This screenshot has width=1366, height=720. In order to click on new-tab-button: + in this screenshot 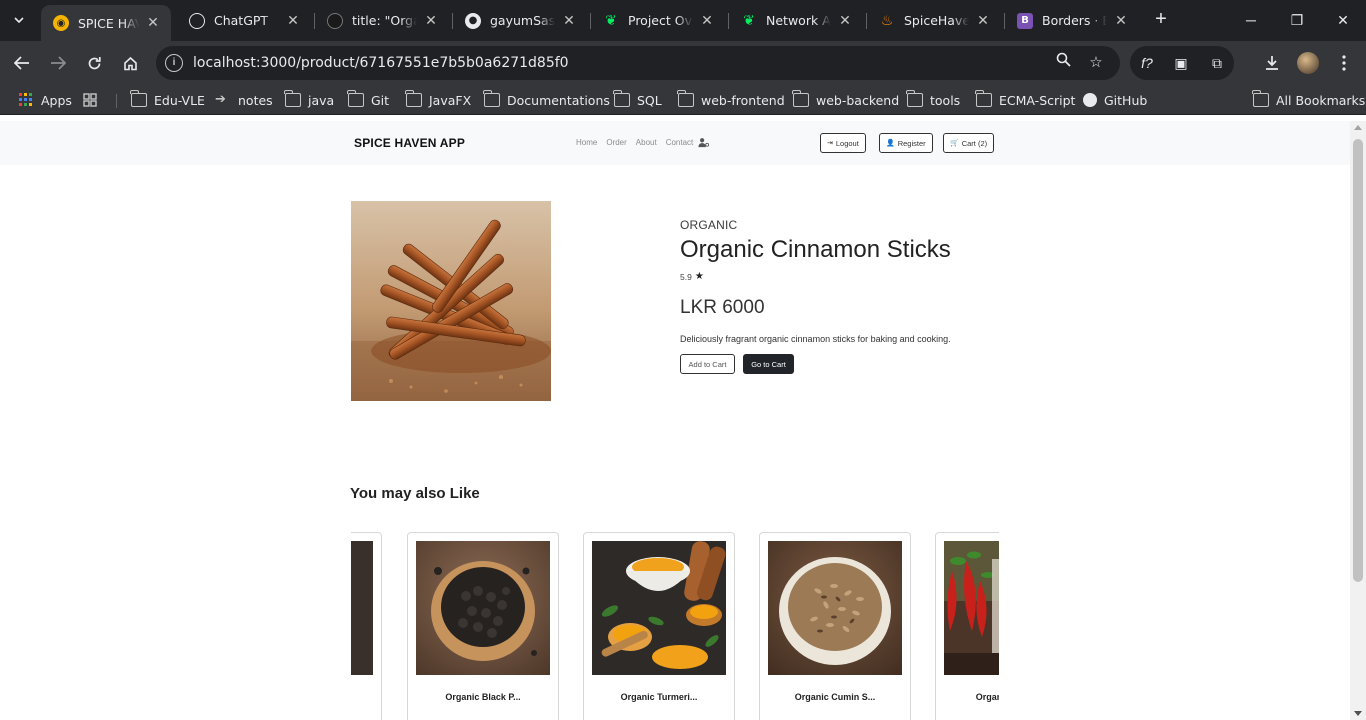, I will do `click(1161, 20)`.